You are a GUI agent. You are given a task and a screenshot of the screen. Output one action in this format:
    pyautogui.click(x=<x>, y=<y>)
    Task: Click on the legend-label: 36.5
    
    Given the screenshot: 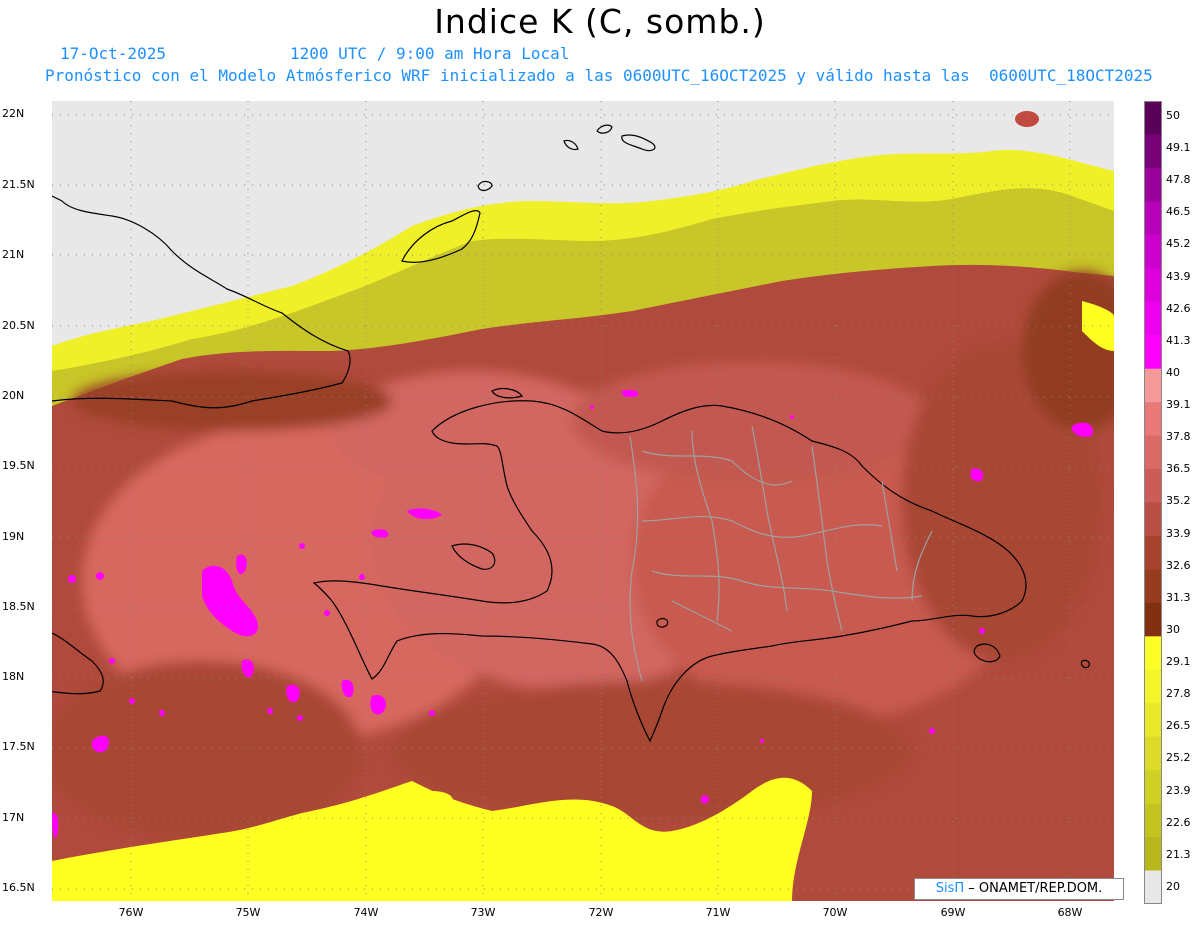 What is the action you would take?
    pyautogui.click(x=1178, y=469)
    